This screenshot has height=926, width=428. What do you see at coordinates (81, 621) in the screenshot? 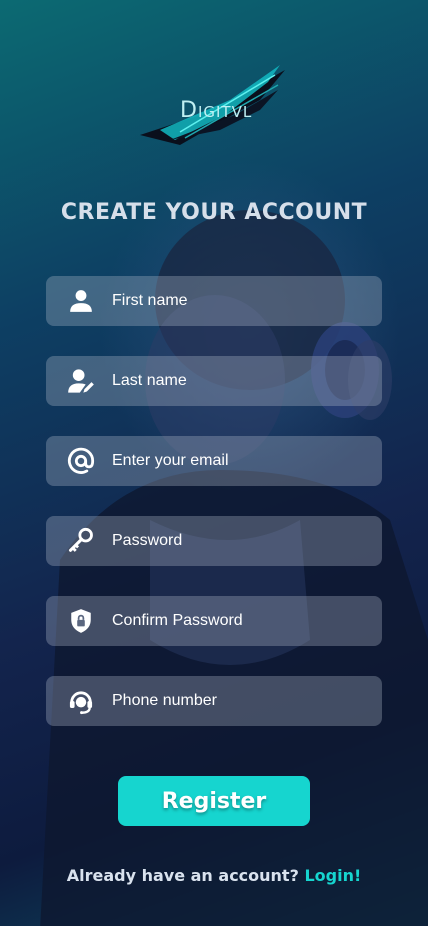
I see `shield-lock-icon` at bounding box center [81, 621].